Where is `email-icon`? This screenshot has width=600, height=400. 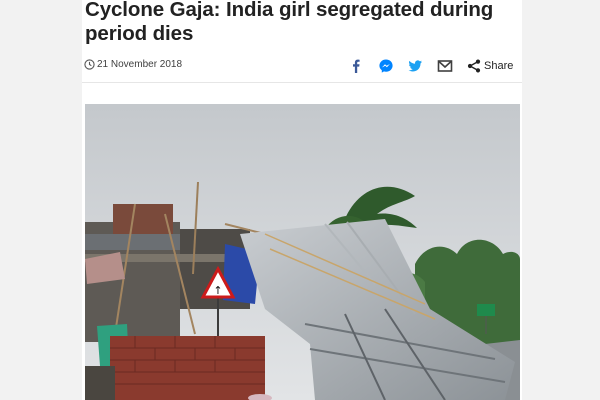 email-icon is located at coordinates (445, 66).